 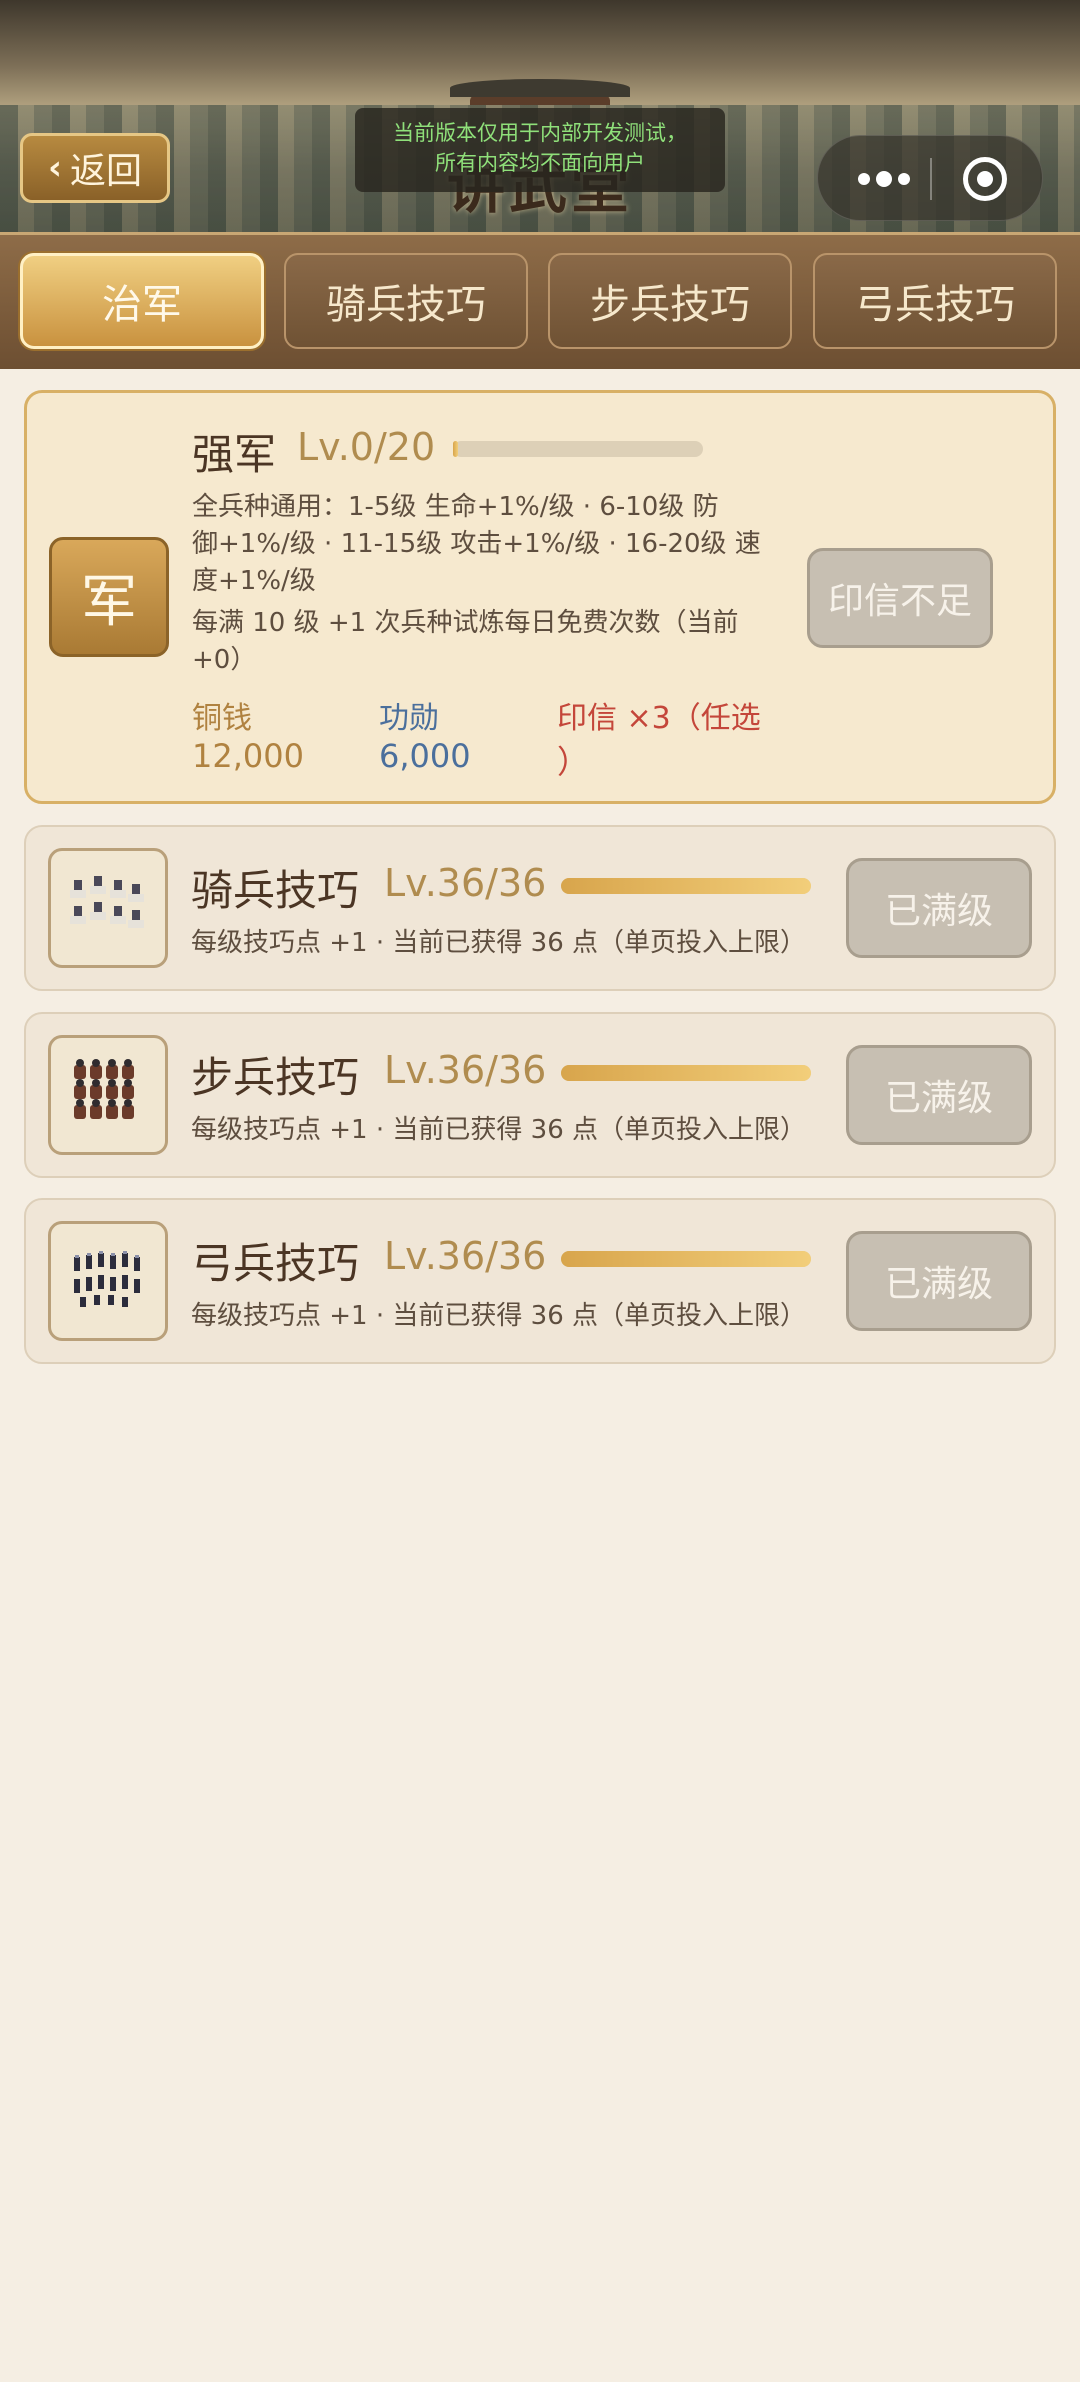 I want to click on tab-cavalry: 骑兵技巧, so click(x=406, y=301).